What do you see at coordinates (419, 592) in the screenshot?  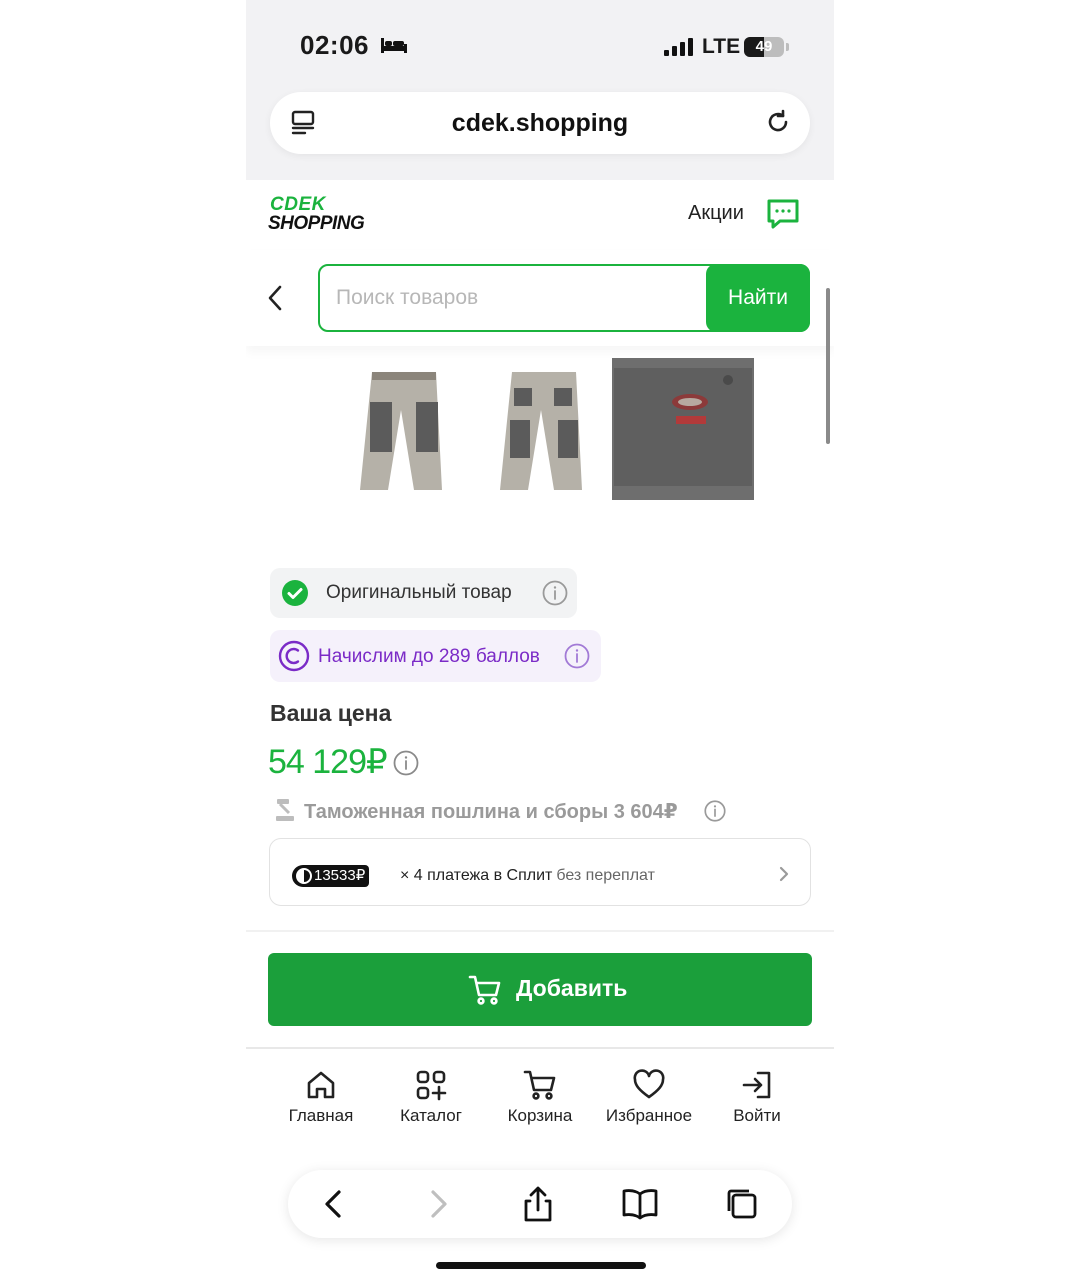 I see `original-product-label: Оригинальный товар` at bounding box center [419, 592].